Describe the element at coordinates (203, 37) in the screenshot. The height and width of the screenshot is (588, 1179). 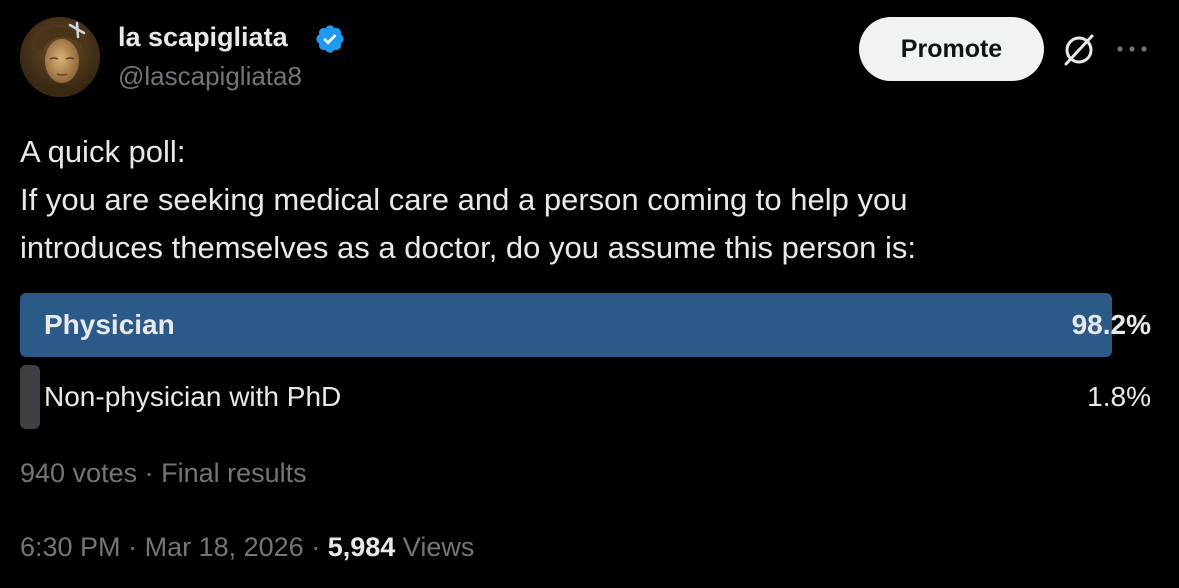
I see `author-display-name: la scapigliata` at that location.